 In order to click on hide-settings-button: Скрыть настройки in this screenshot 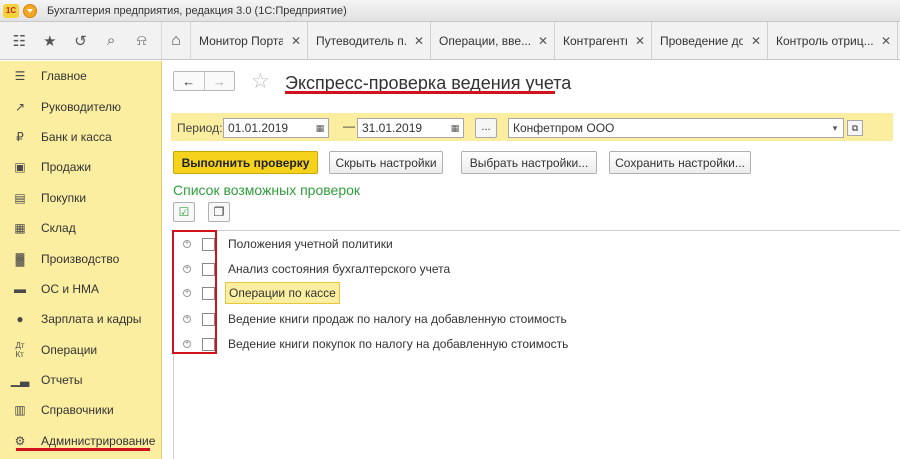, I will do `click(386, 162)`.